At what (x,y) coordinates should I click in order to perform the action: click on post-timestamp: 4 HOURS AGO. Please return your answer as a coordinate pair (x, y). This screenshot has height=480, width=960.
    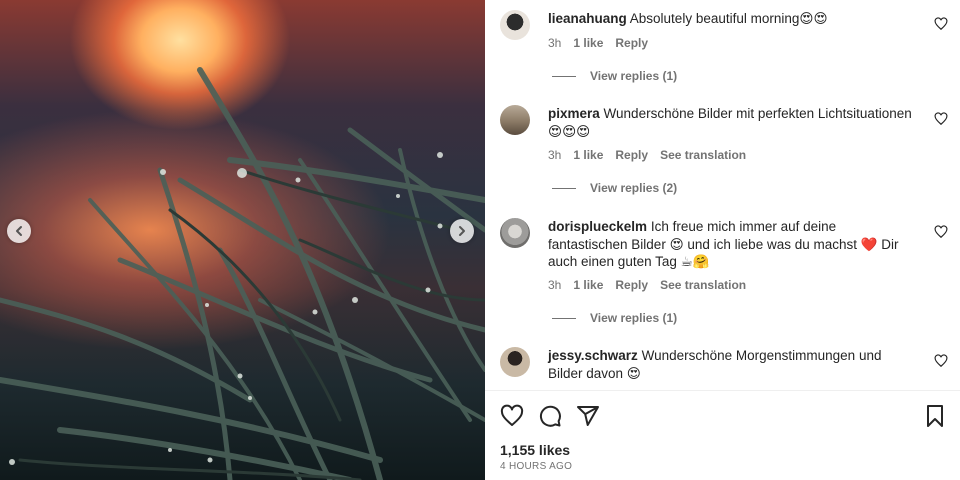
    Looking at the image, I should click on (536, 466).